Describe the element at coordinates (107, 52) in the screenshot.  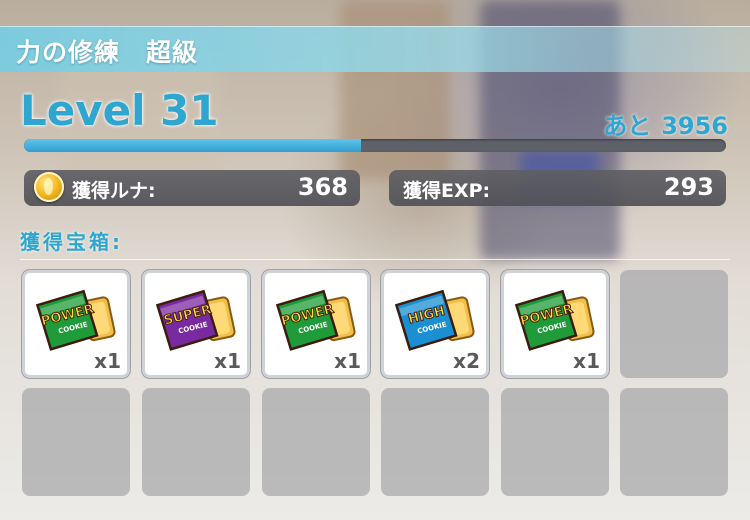
I see `screen-title: 力の修練 超級` at that location.